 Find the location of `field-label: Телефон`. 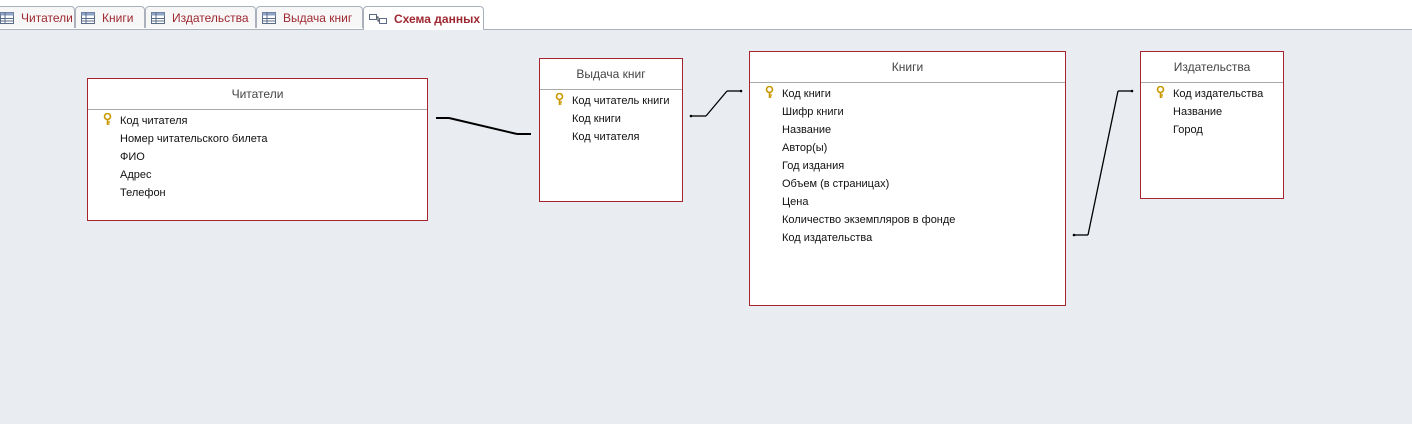

field-label: Телефон is located at coordinates (143, 193).